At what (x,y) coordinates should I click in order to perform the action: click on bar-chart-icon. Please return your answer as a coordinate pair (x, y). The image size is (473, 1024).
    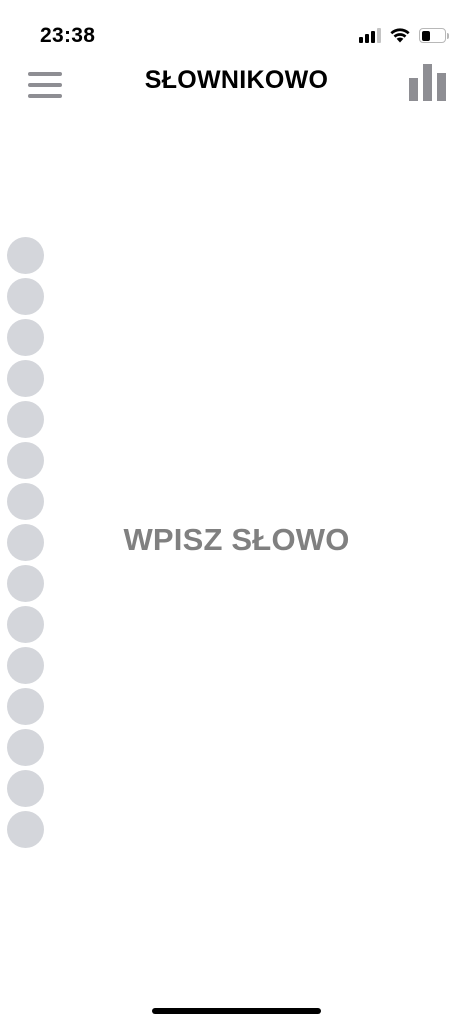
    Looking at the image, I should click on (428, 82).